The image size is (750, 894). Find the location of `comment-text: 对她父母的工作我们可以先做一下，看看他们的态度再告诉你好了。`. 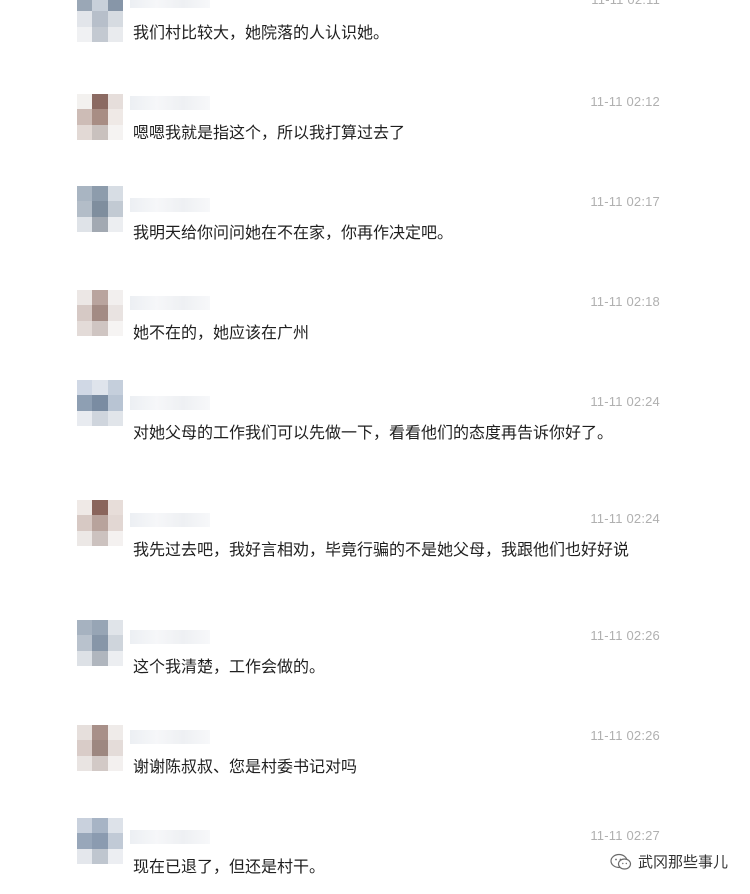

comment-text: 对她父母的工作我们可以先做一下，看看他们的态度再告诉你好了。 is located at coordinates (373, 432).